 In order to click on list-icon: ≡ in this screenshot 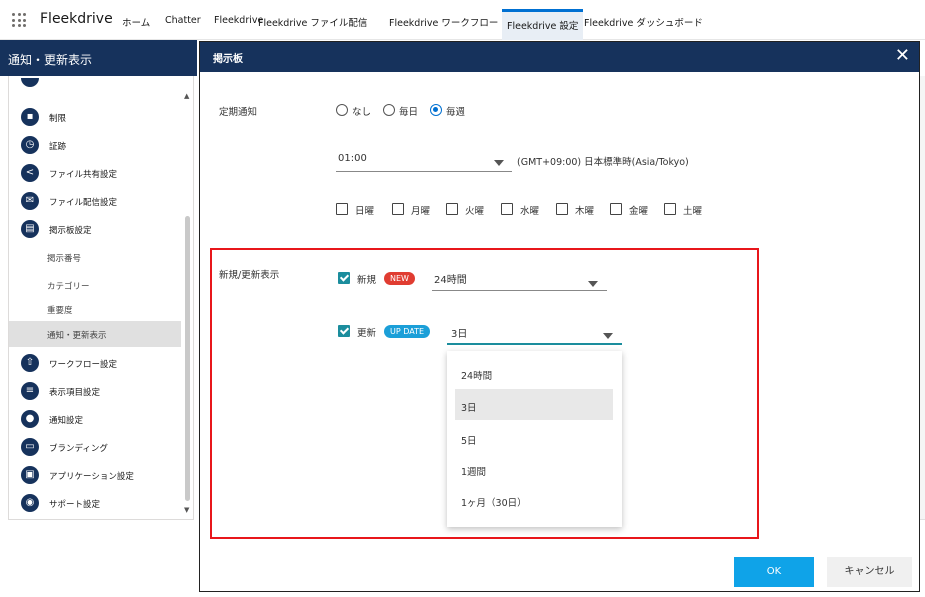, I will do `click(30, 391)`.